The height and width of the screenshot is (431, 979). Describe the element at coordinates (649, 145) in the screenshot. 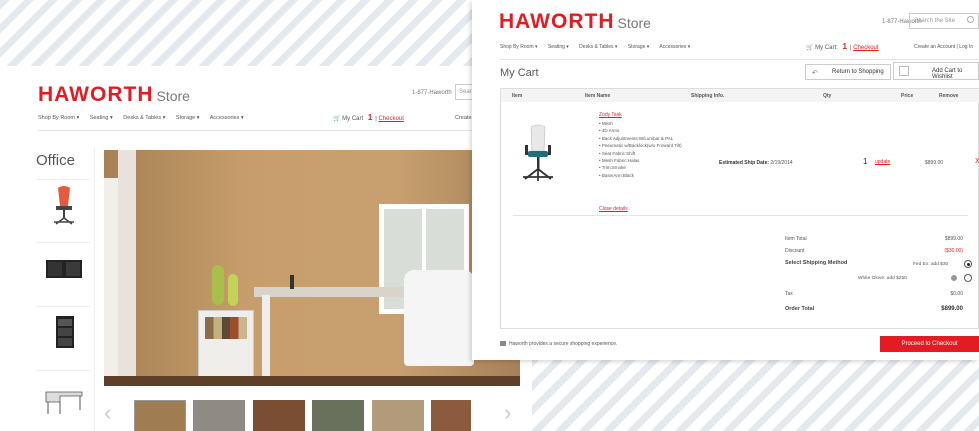

I see `detail-item: Pneumatic w/Backlock(w/o Forward Tilt)` at that location.